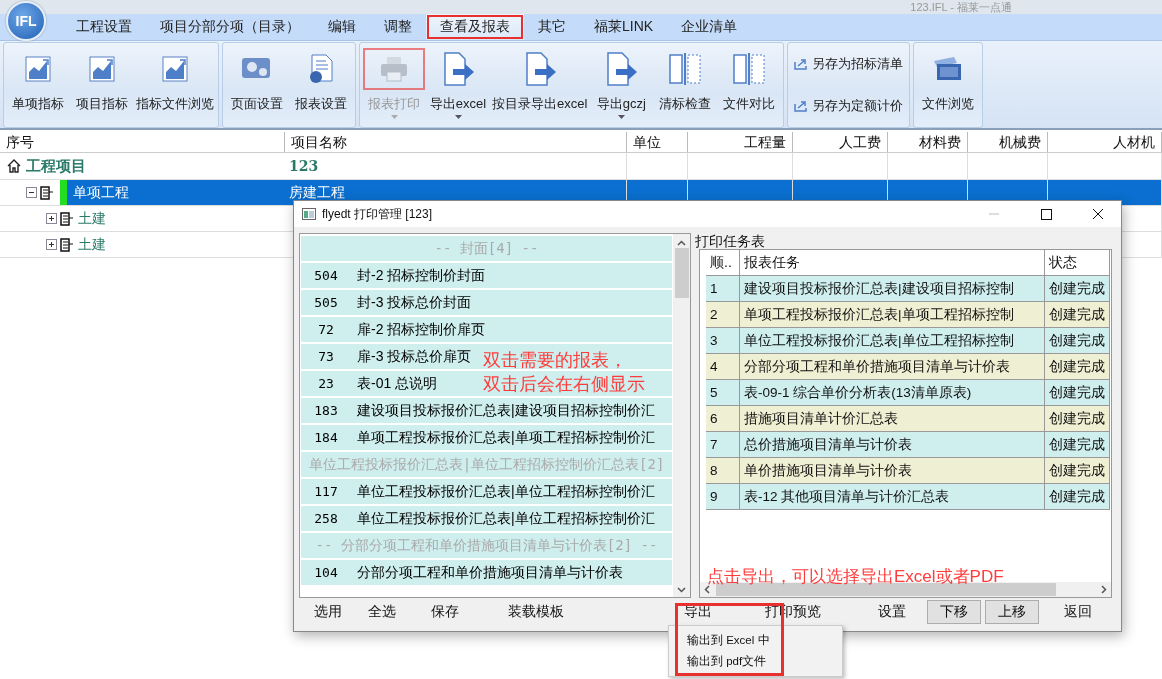 This screenshot has width=1162, height=679. I want to click on report-item: 505 封-3 投标总价封面, so click(486, 302).